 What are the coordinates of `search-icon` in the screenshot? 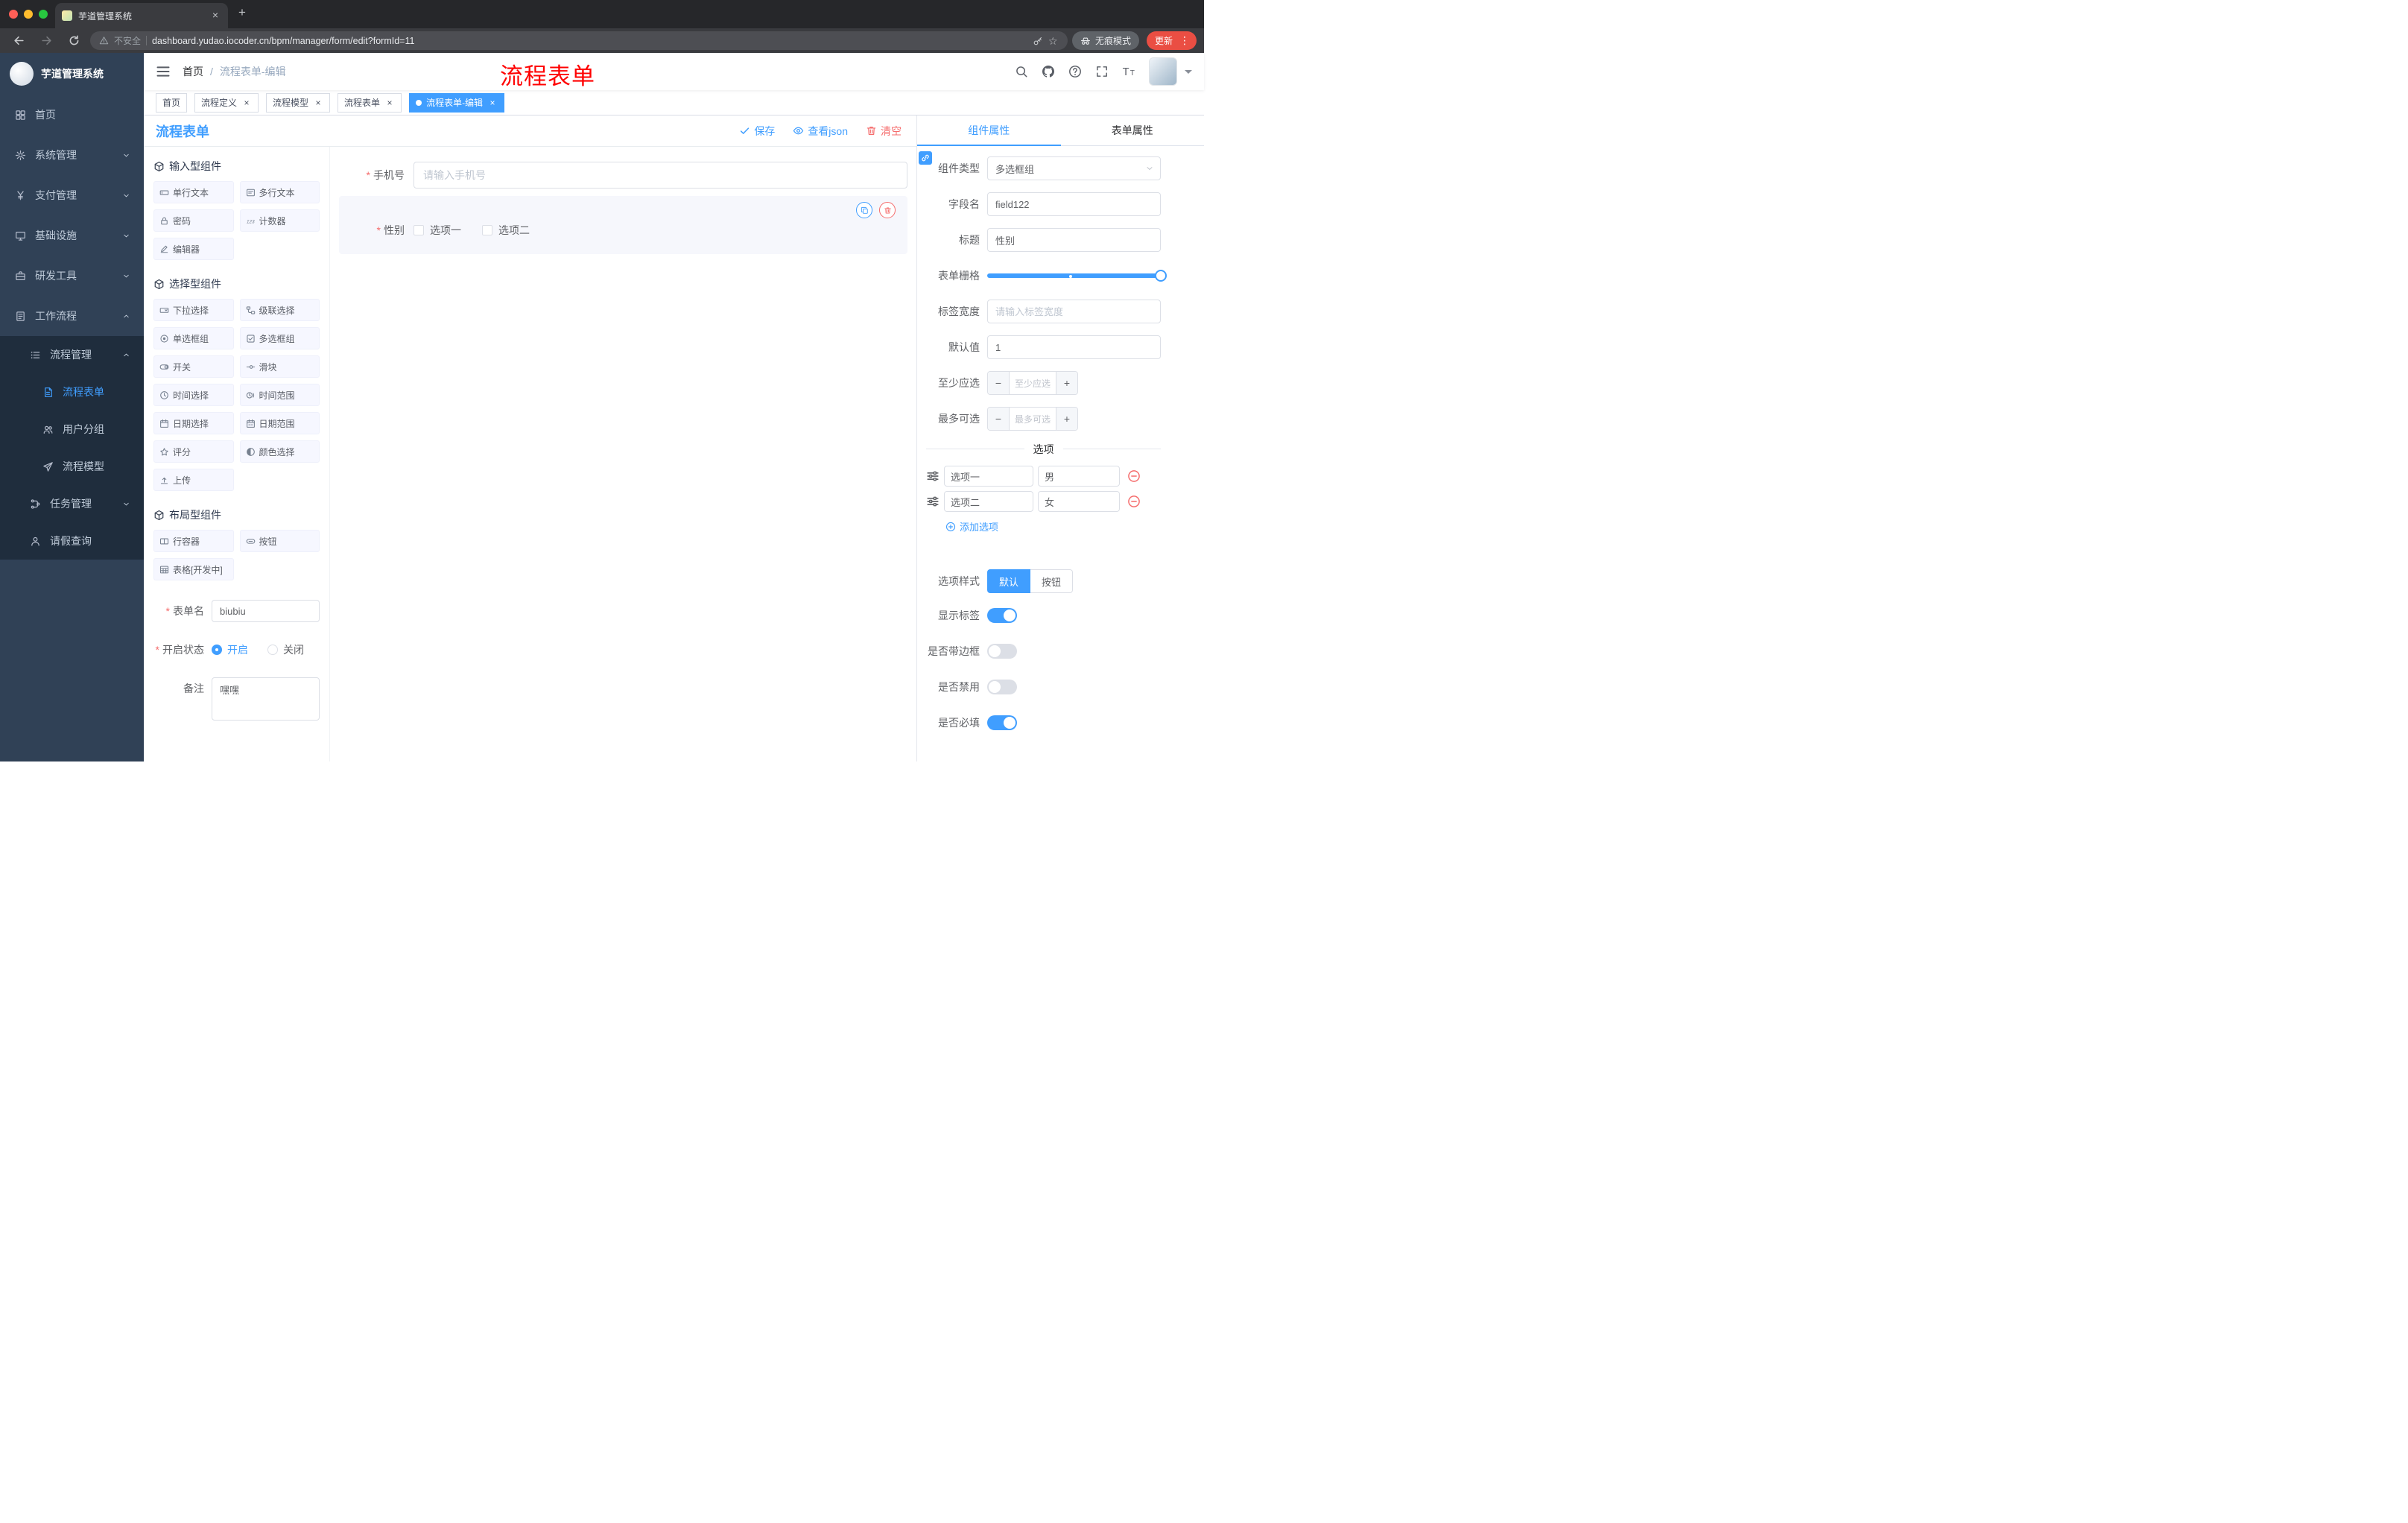 It's located at (1021, 71).